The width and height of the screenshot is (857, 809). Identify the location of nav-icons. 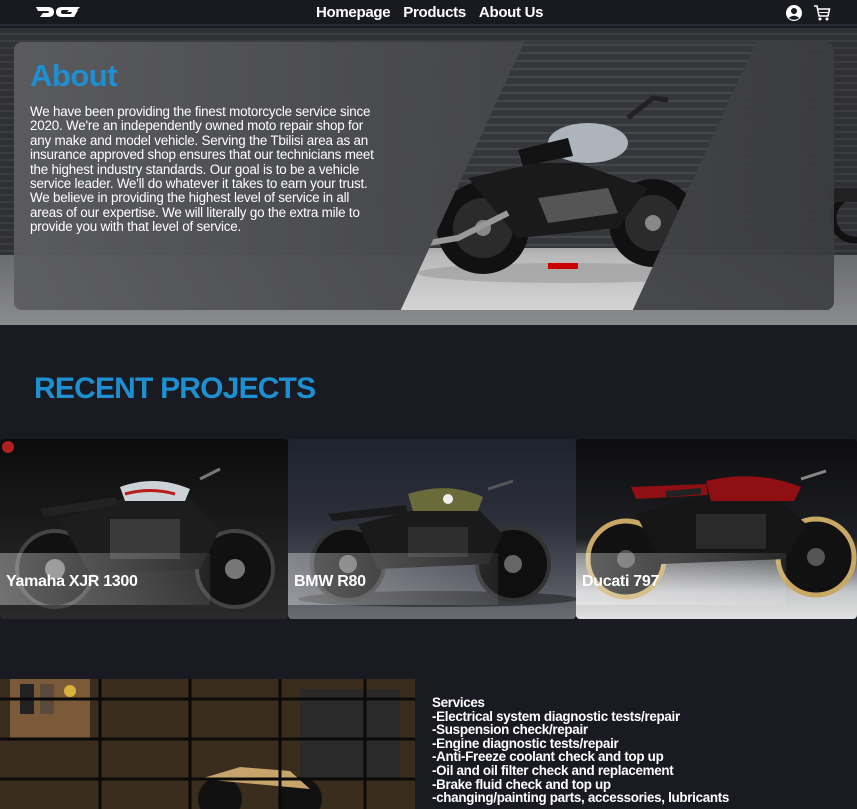
(808, 13).